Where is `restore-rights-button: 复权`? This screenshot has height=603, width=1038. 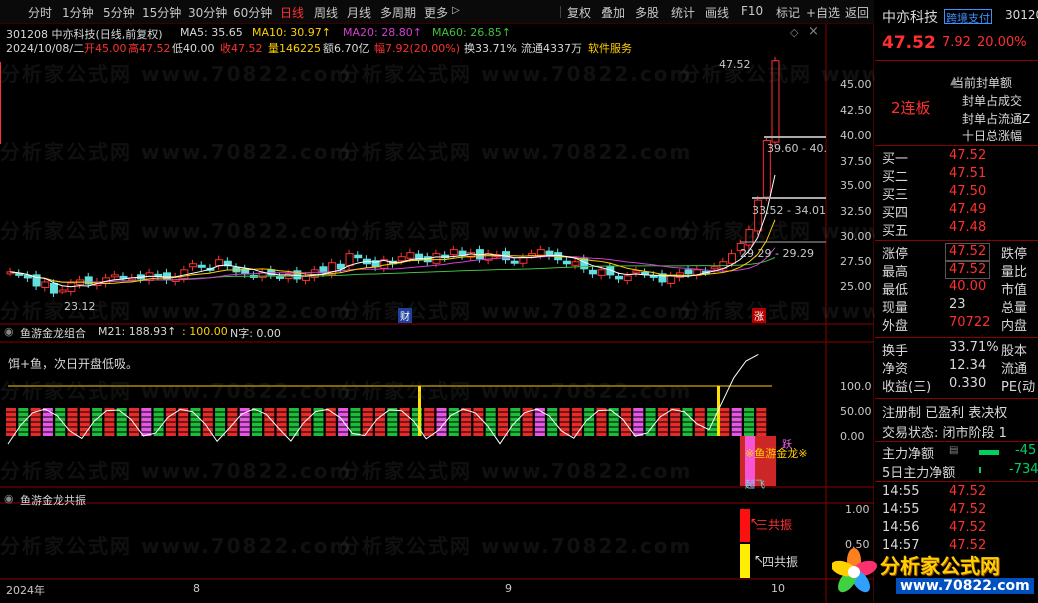
restore-rights-button: 复权 is located at coordinates (579, 12).